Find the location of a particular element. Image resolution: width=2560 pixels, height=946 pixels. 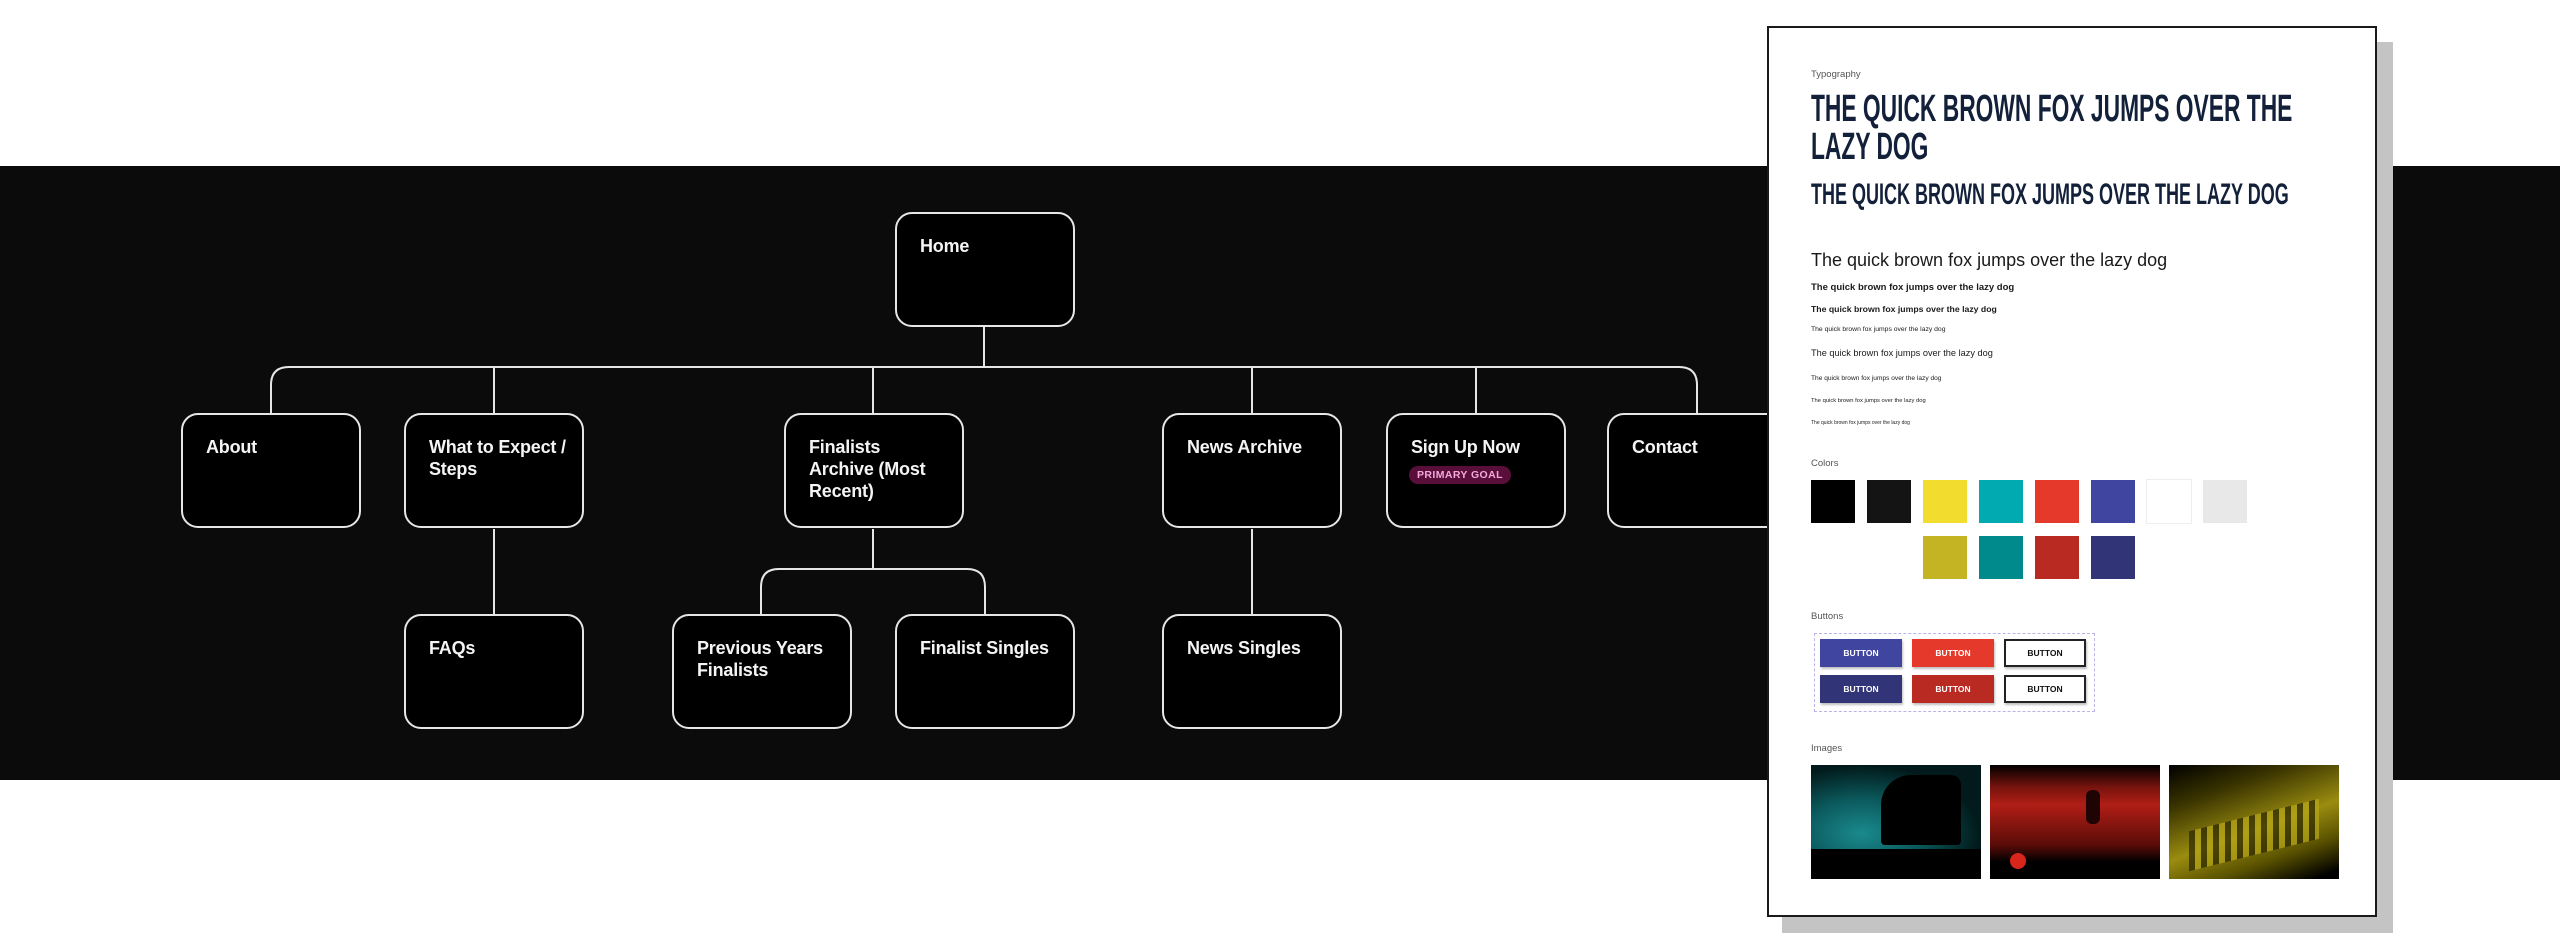

node-contact: Contact is located at coordinates (1697, 470).